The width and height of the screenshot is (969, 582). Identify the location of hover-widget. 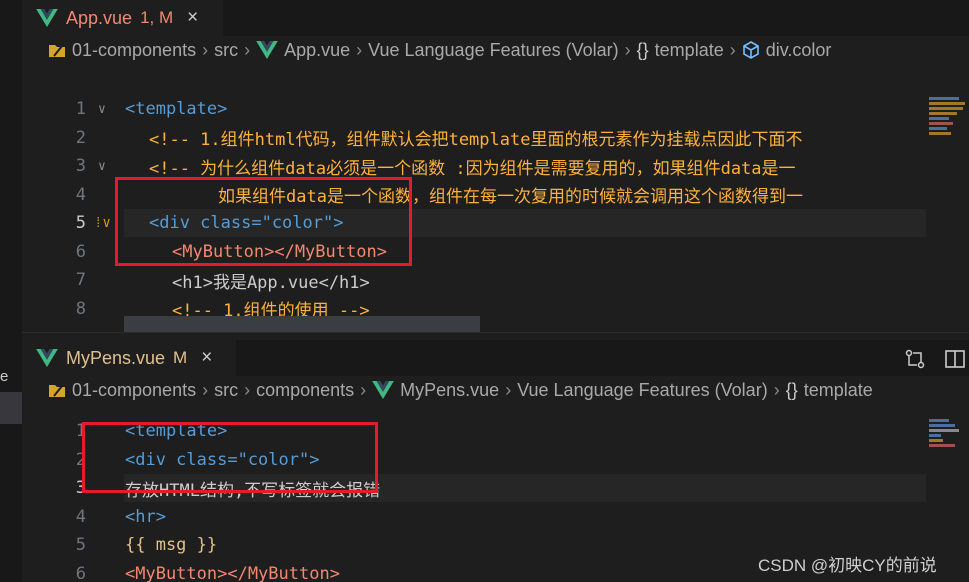
(302, 324).